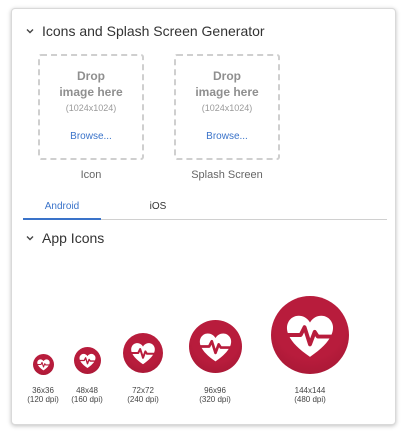  What do you see at coordinates (91, 175) in the screenshot?
I see `dropzone-caption: Icon` at bounding box center [91, 175].